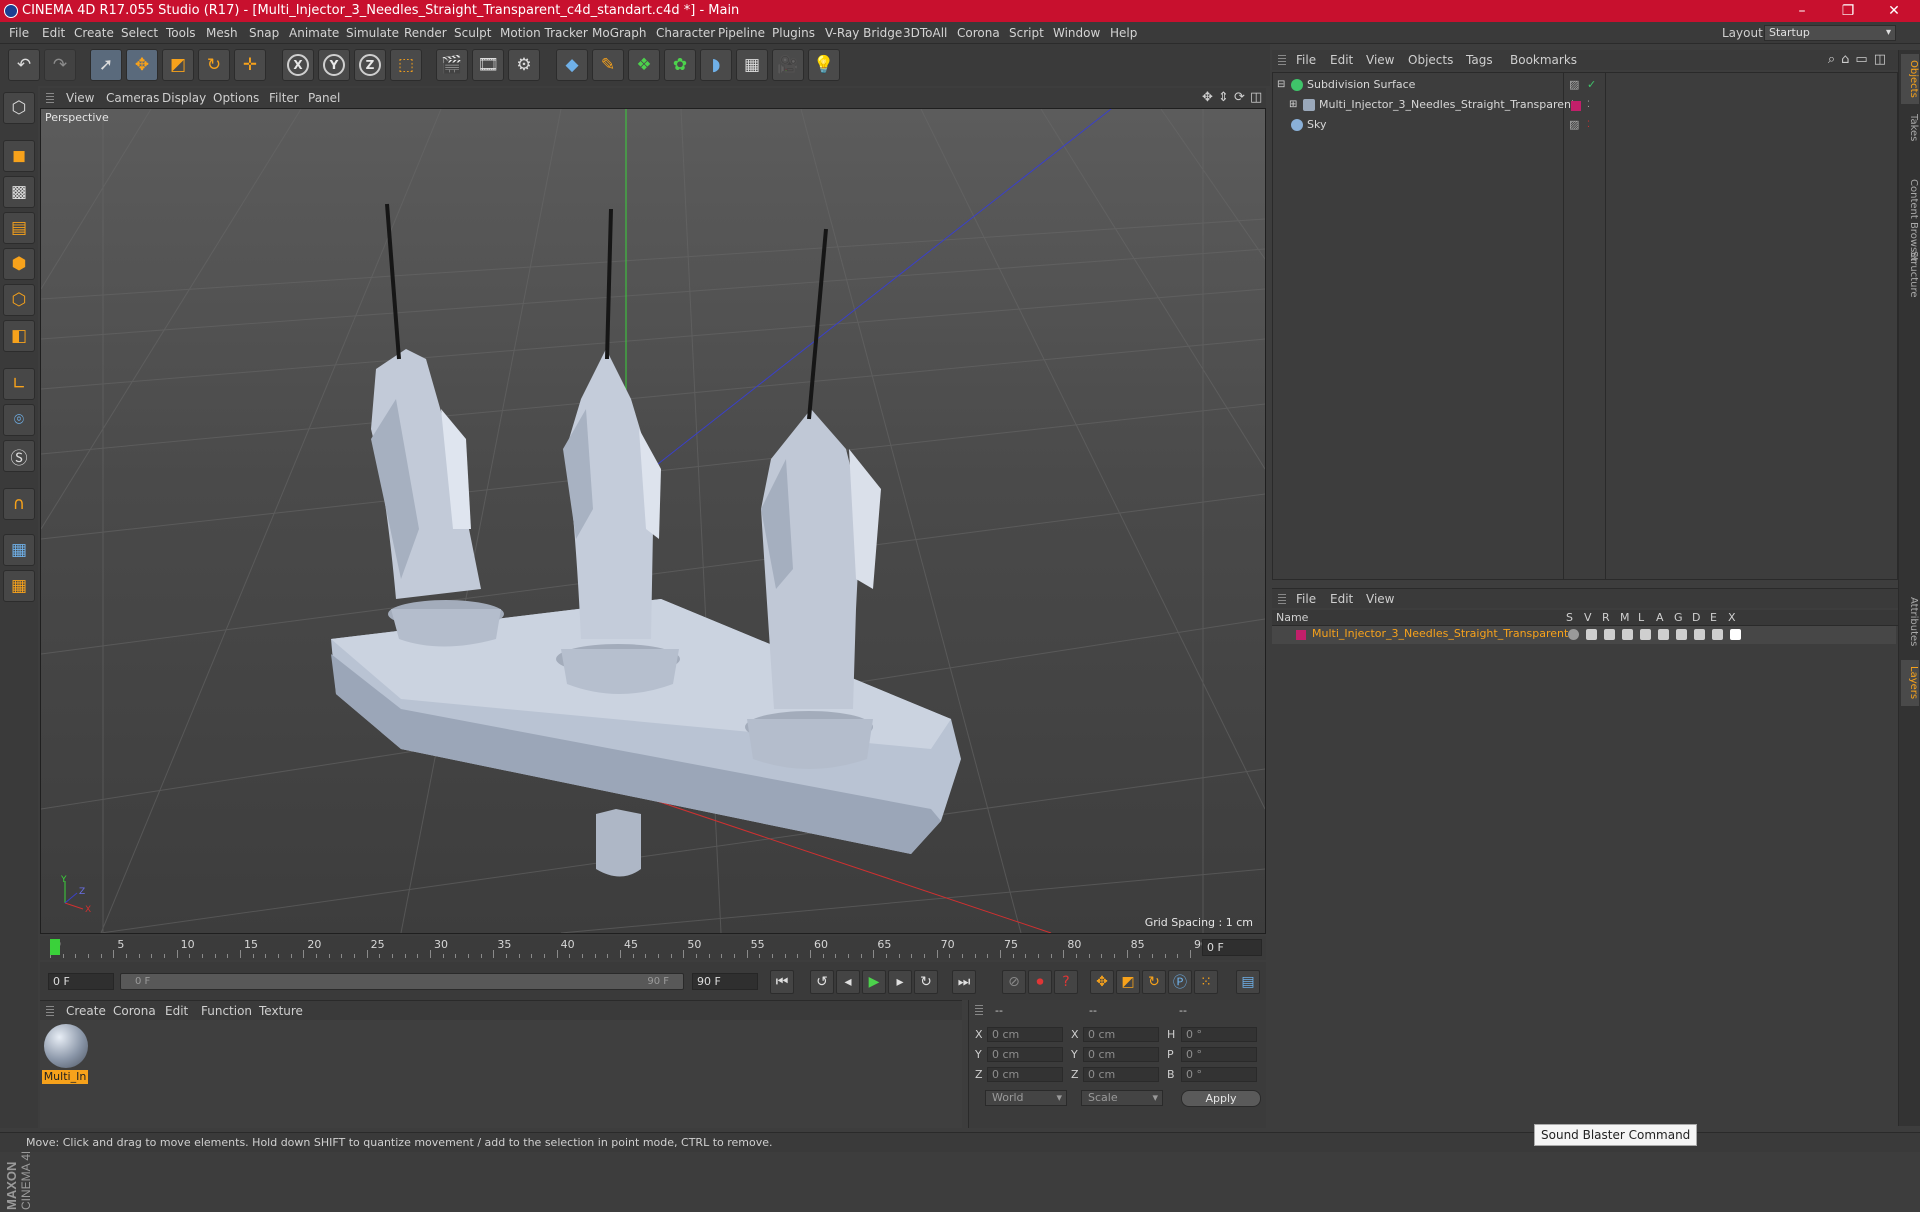 The image size is (1920, 1212). Describe the element at coordinates (680, 65) in the screenshot. I see `add-mograph-button: ✿` at that location.